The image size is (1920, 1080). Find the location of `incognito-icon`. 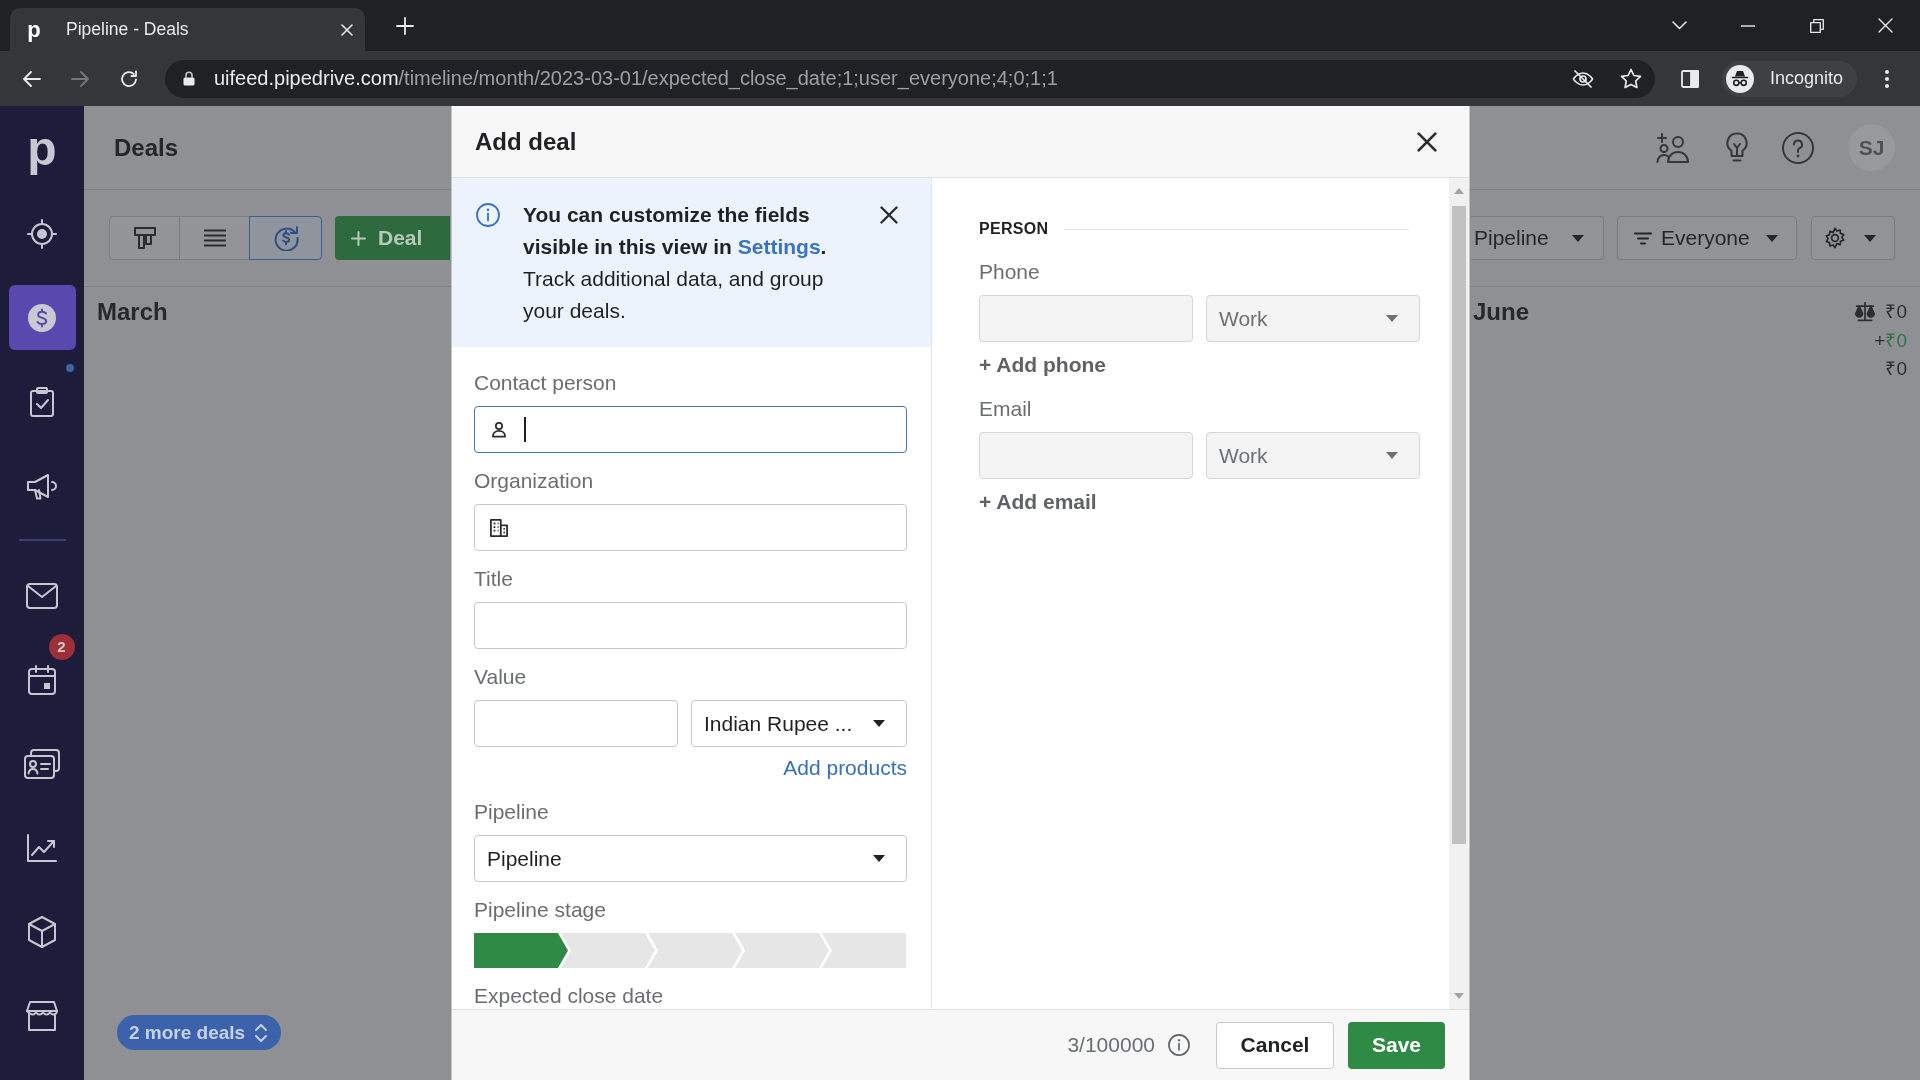

incognito-icon is located at coordinates (1740, 78).